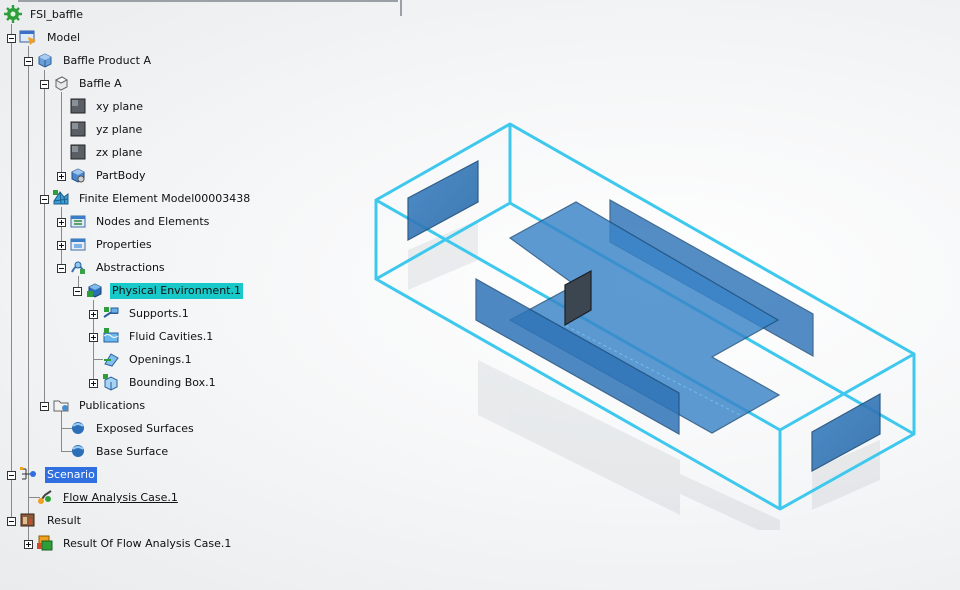 This screenshot has width=960, height=590. What do you see at coordinates (111, 335) in the screenshot?
I see `fluid-cavity-icon` at bounding box center [111, 335].